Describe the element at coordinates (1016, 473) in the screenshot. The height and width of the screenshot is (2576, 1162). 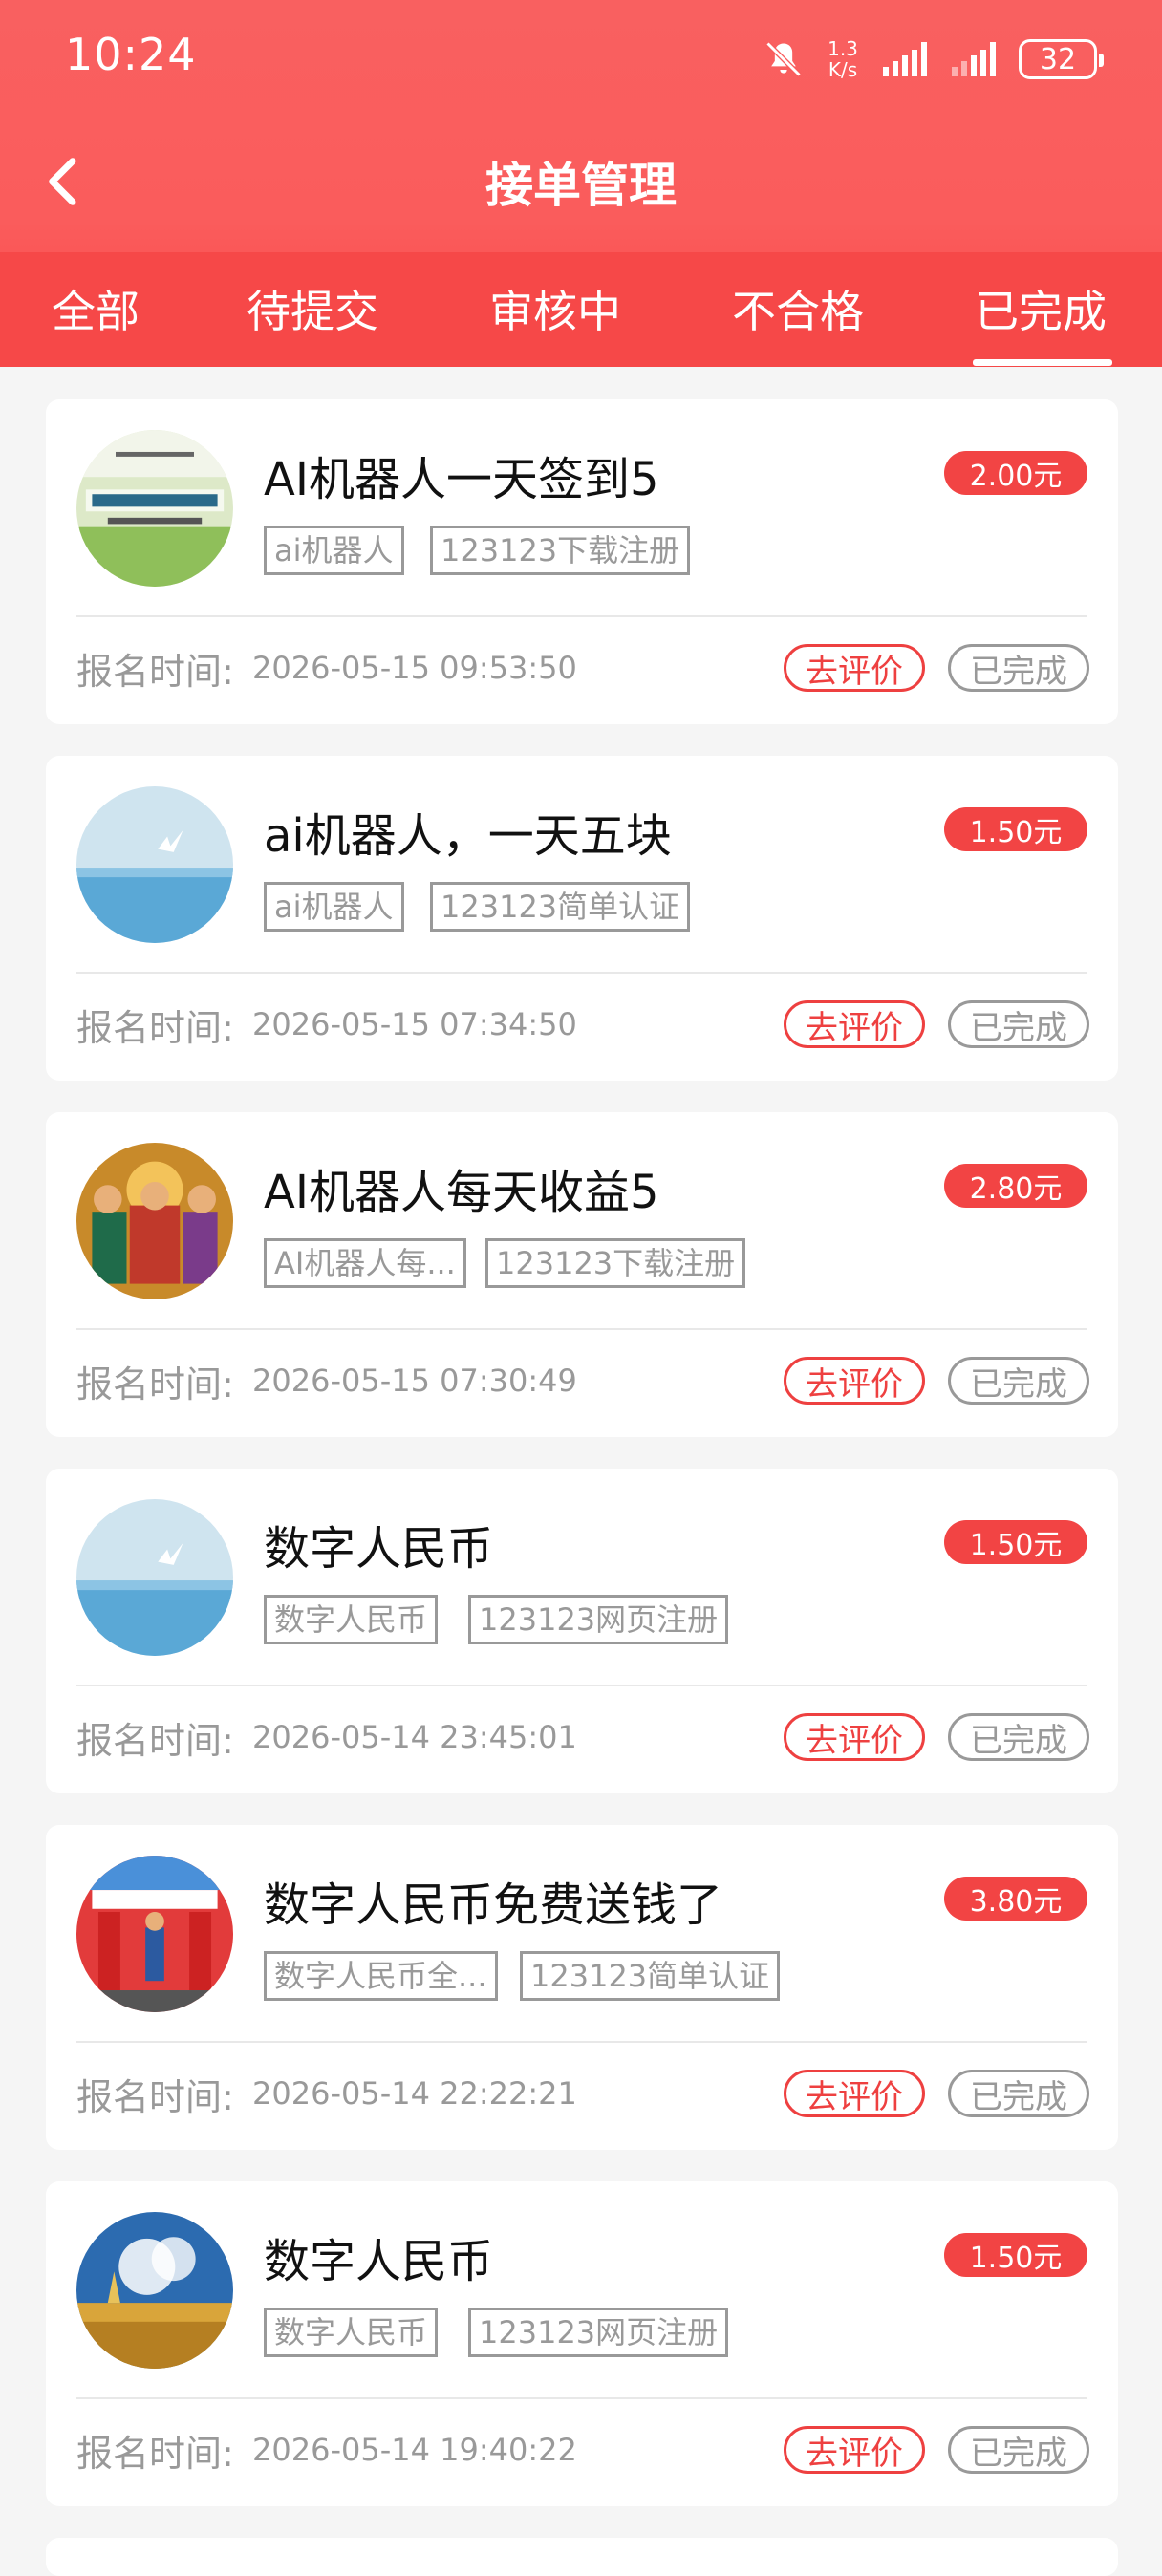
I see `price-badge: 2.00元` at that location.